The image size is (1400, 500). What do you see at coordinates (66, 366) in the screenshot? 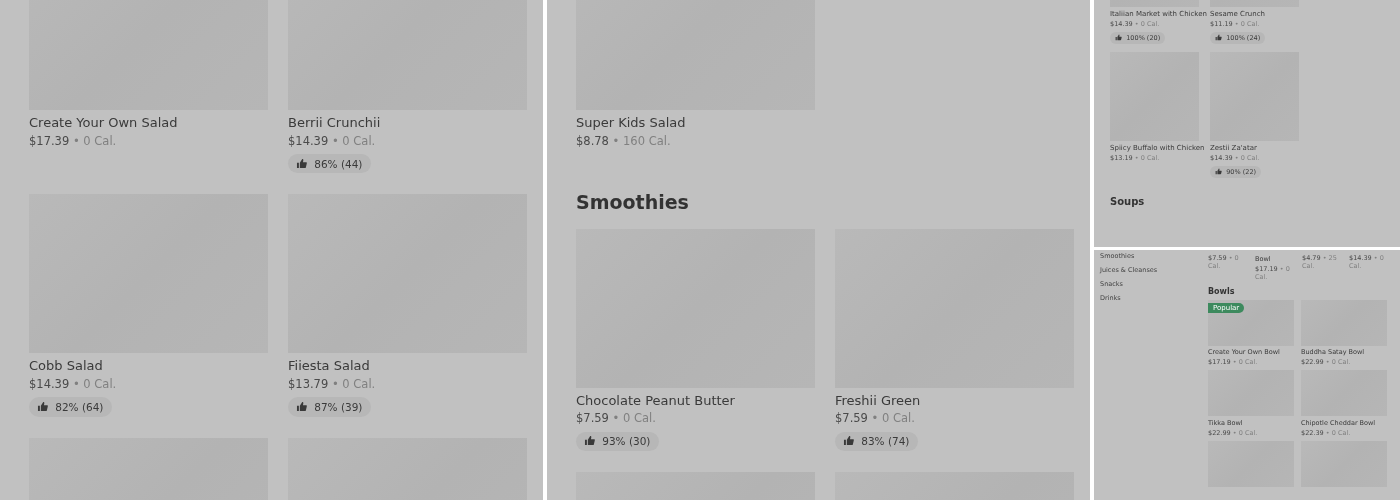
I see `item-name: Cobb Salad` at bounding box center [66, 366].